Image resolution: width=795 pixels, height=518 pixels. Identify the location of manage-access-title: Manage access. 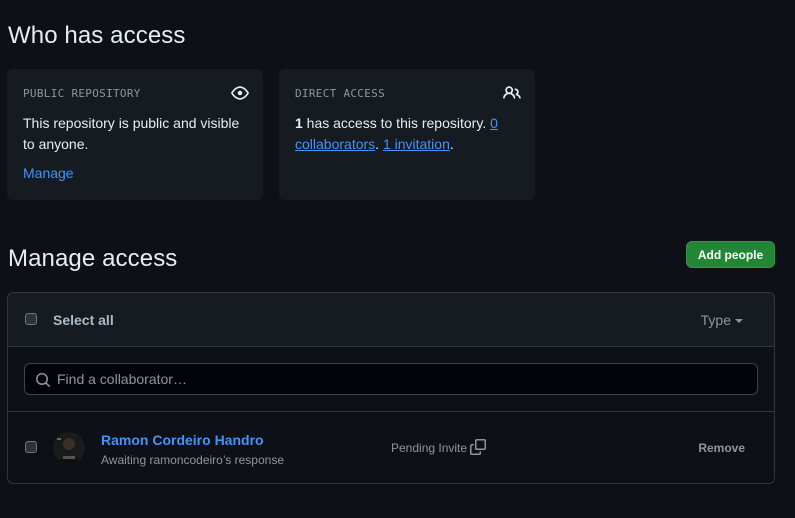
(93, 258).